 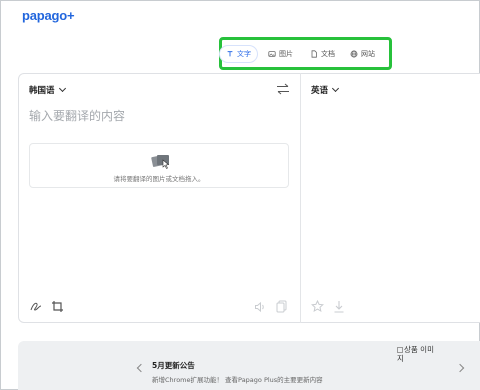 What do you see at coordinates (460, 368) in the screenshot?
I see `chevron-right-icon` at bounding box center [460, 368].